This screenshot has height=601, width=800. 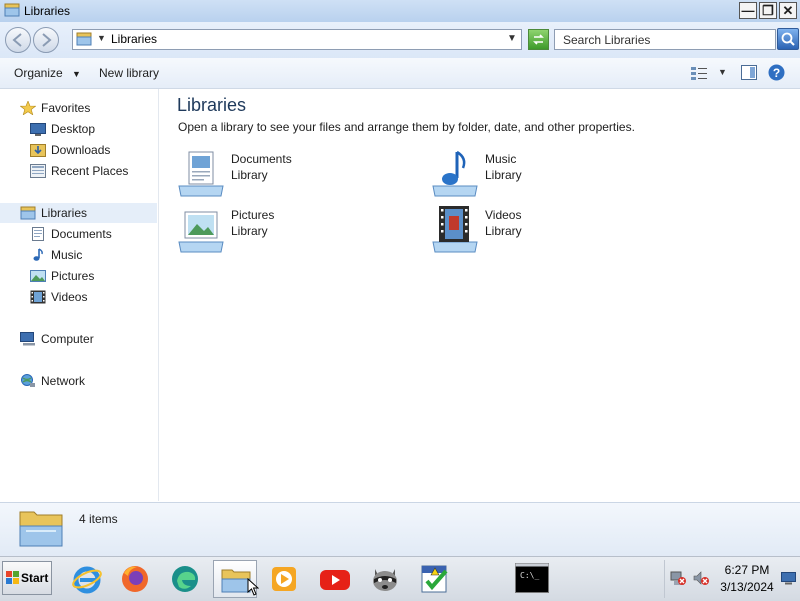 What do you see at coordinates (67, 255) in the screenshot?
I see `nav-item-label: Music` at bounding box center [67, 255].